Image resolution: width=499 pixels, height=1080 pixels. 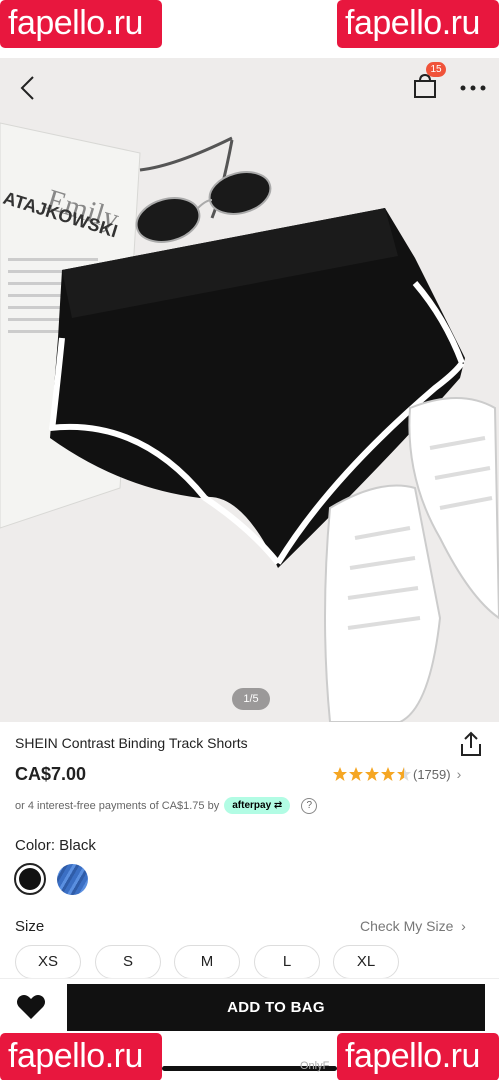 What do you see at coordinates (276, 1007) in the screenshot?
I see `add-to-bag-button: ADD TO BAG` at bounding box center [276, 1007].